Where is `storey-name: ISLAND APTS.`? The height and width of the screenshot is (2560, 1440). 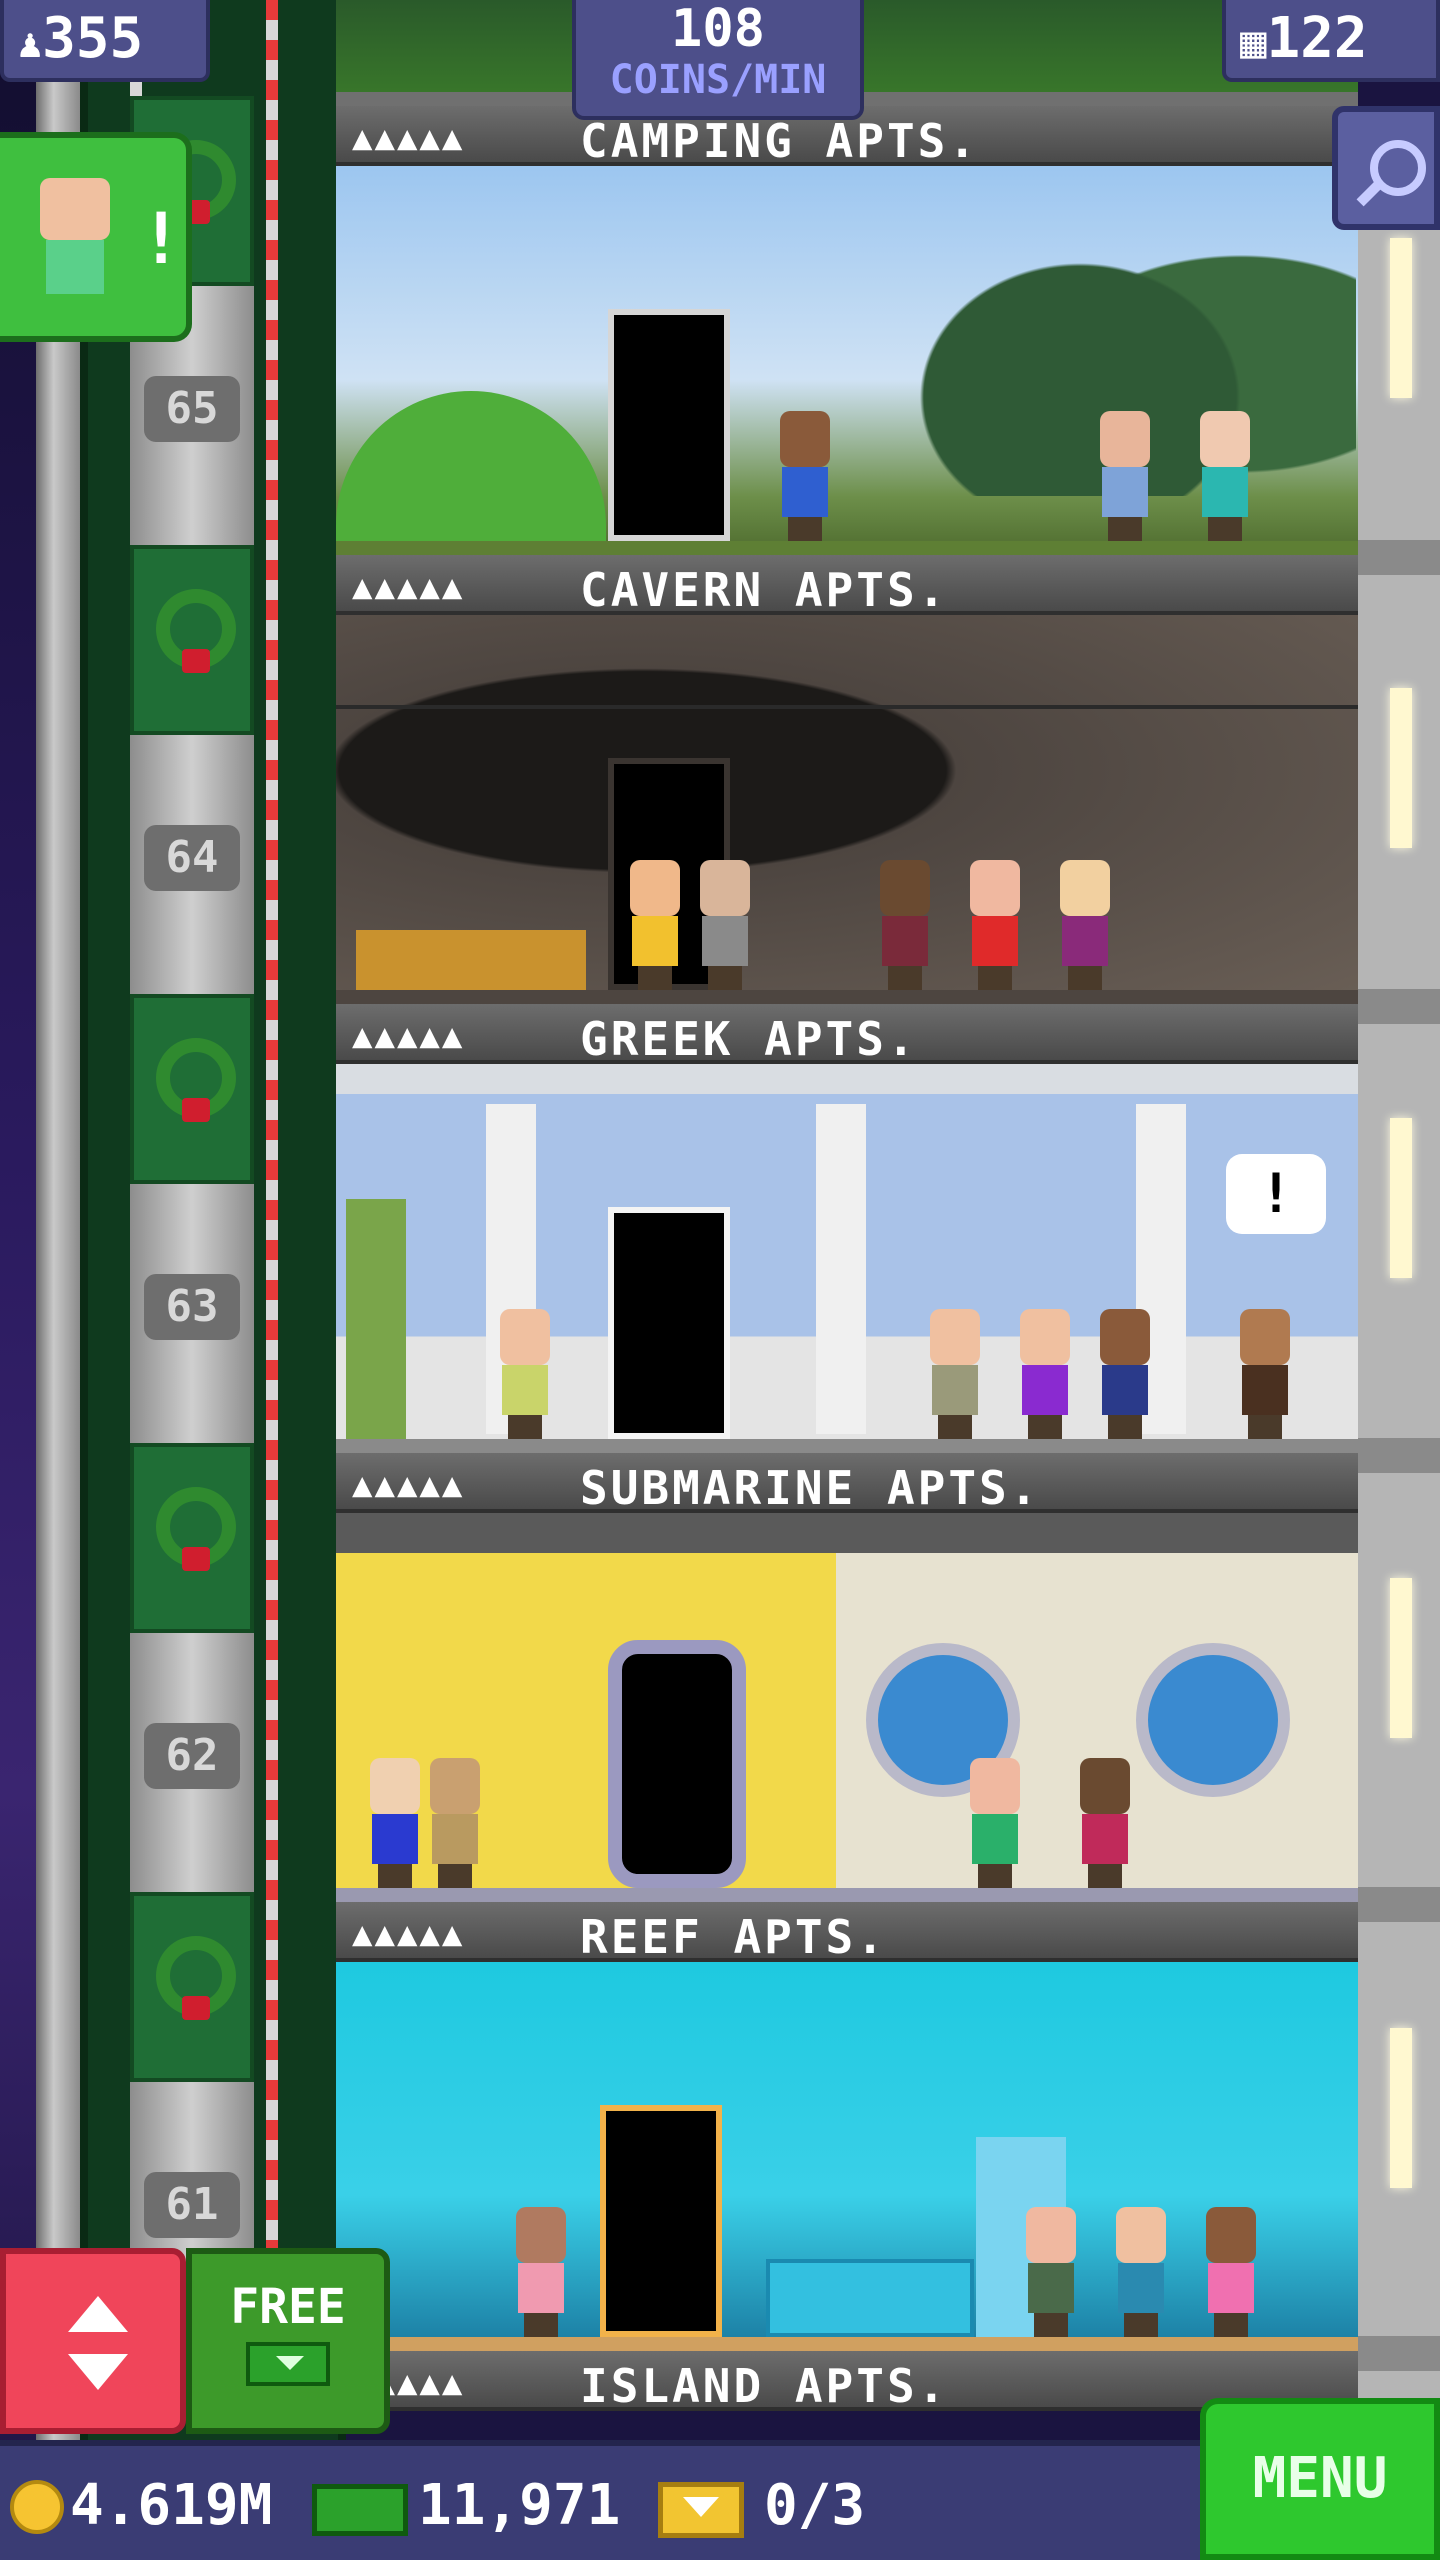 storey-name: ISLAND APTS. is located at coordinates (764, 2386).